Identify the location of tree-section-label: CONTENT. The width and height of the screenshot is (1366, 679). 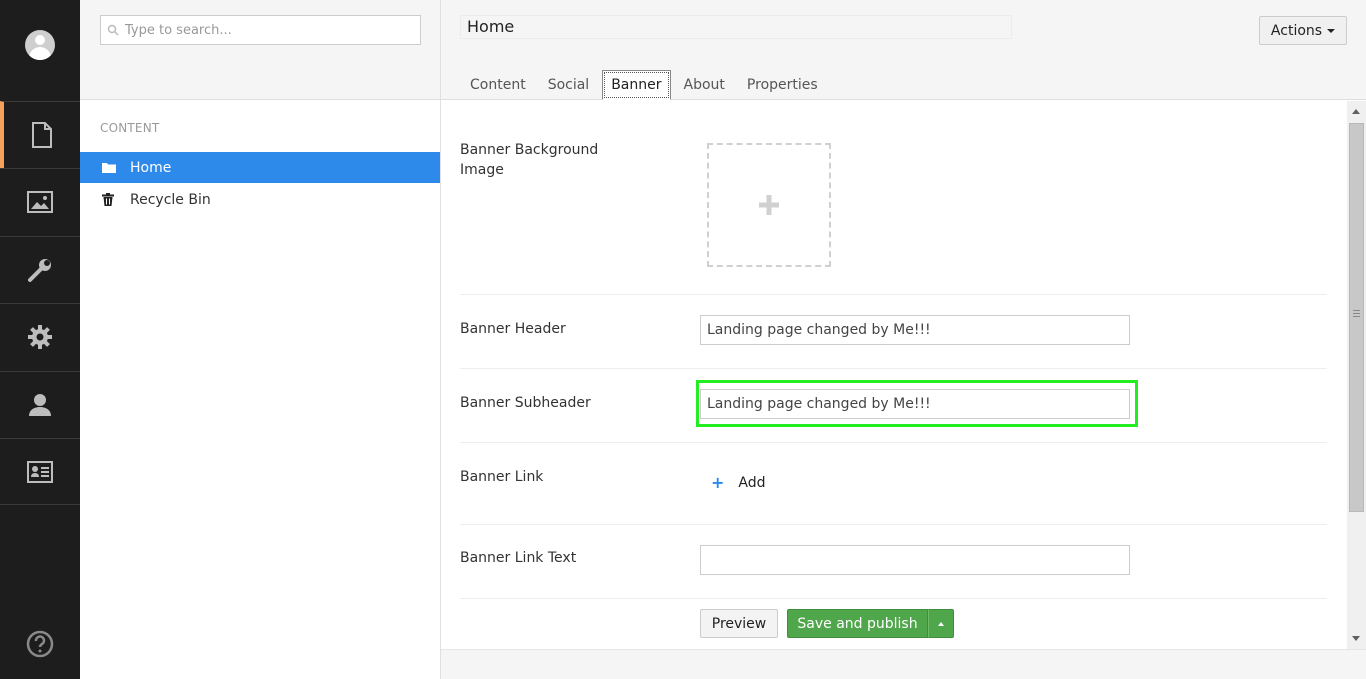
(130, 128).